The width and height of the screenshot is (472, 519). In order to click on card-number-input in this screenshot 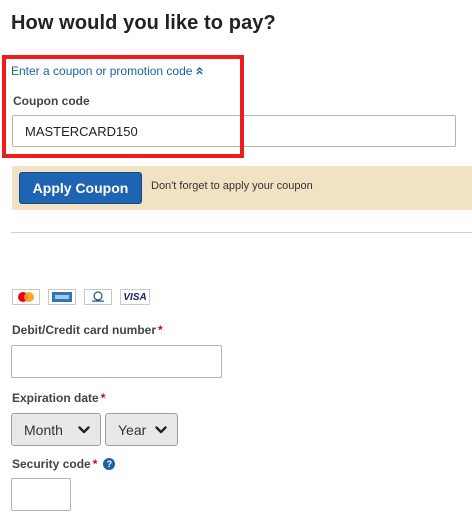, I will do `click(116, 361)`.